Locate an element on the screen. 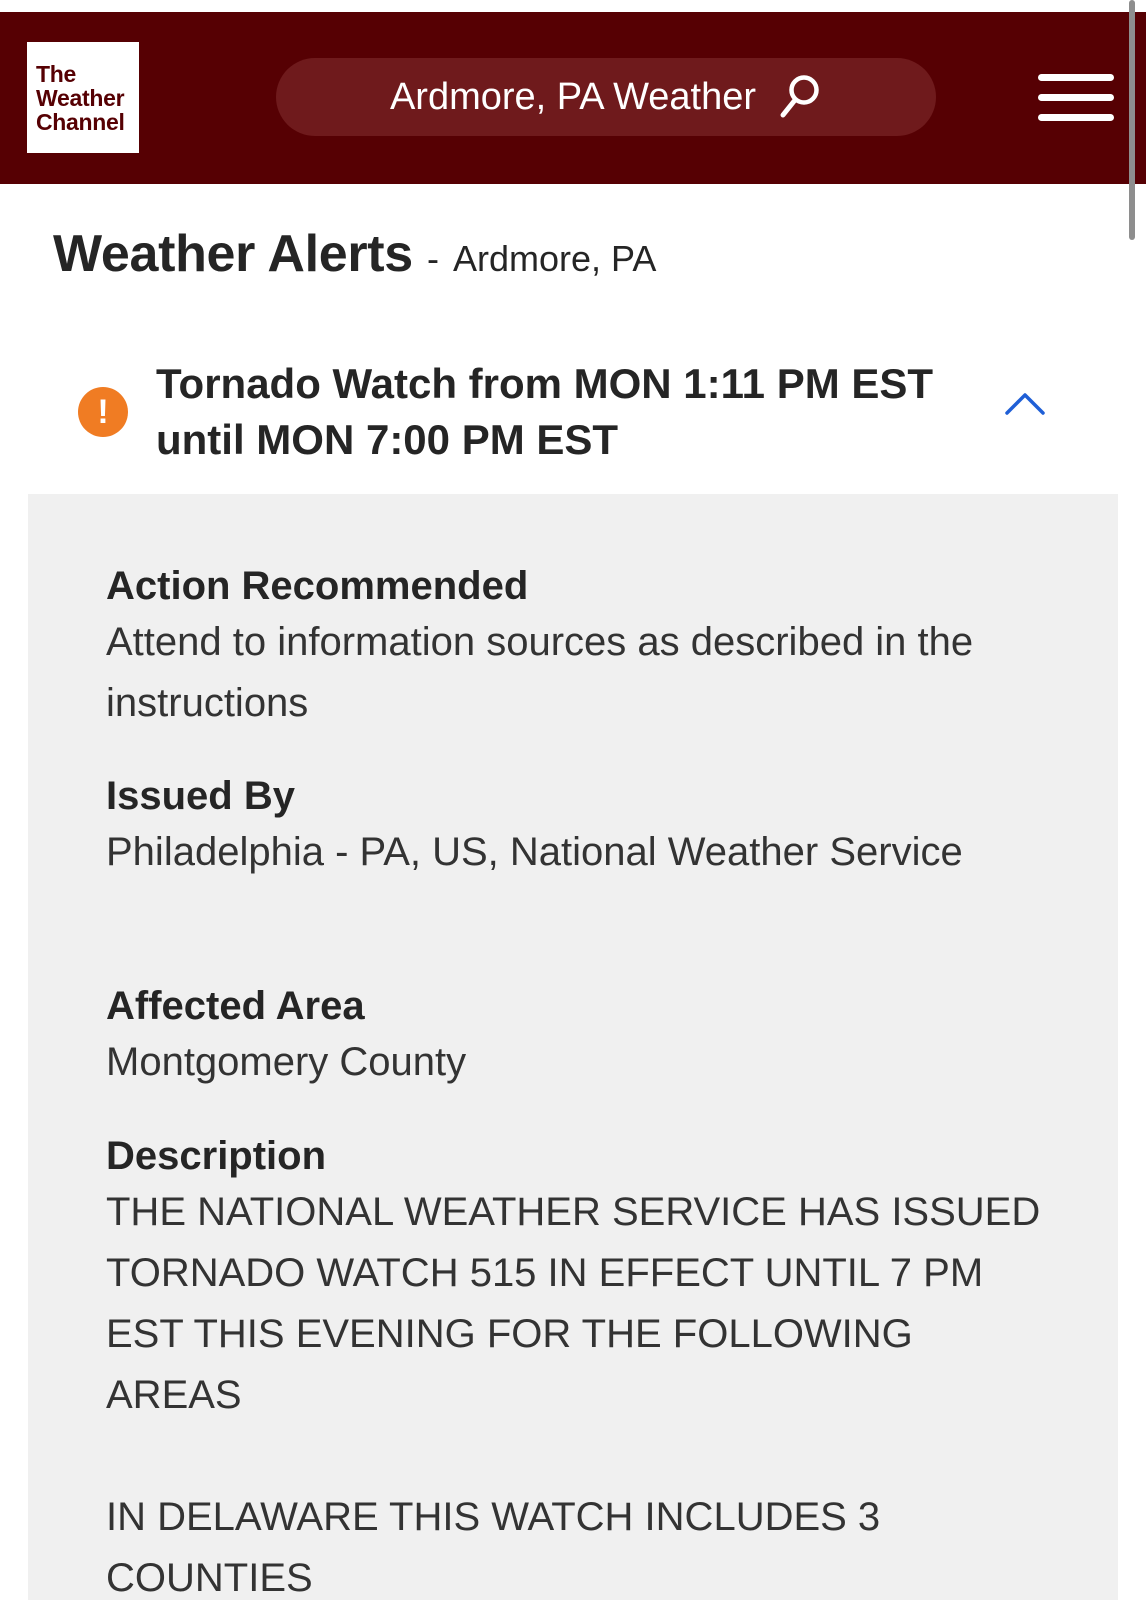 The width and height of the screenshot is (1146, 1609). weather-channel-logo: The Weather Channel is located at coordinates (83, 97).